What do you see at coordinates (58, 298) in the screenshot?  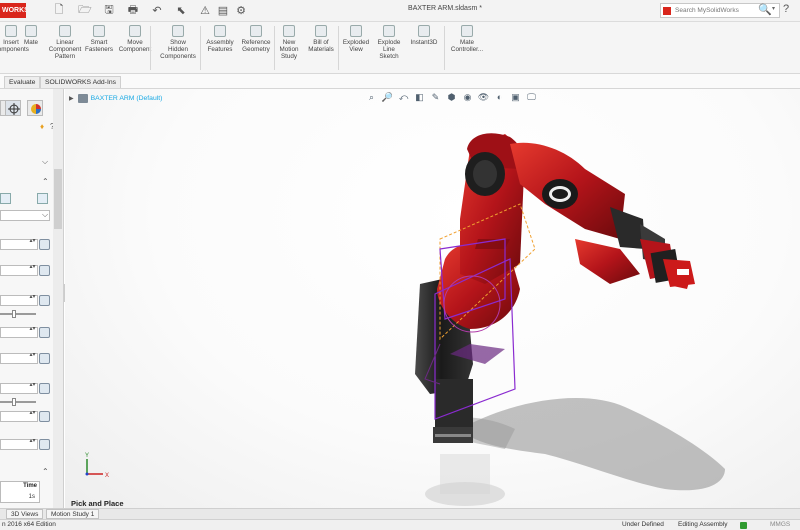 I see `panel-scrollbar` at bounding box center [58, 298].